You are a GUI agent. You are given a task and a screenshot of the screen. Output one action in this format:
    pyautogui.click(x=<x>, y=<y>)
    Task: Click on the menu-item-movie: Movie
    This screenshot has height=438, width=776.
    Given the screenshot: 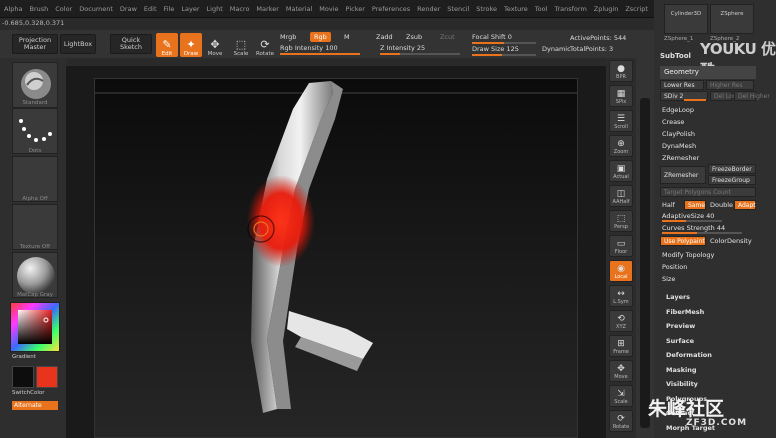 What is the action you would take?
    pyautogui.click(x=328, y=9)
    